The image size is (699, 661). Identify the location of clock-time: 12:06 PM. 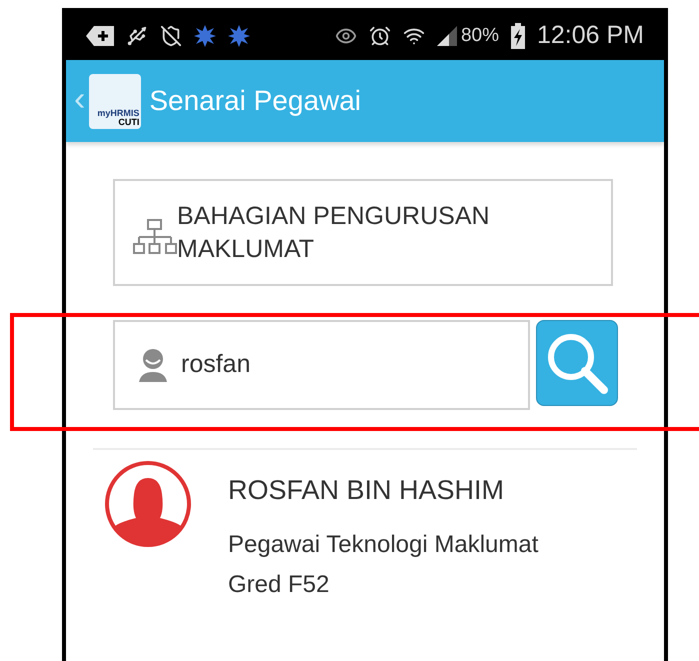
(590, 36).